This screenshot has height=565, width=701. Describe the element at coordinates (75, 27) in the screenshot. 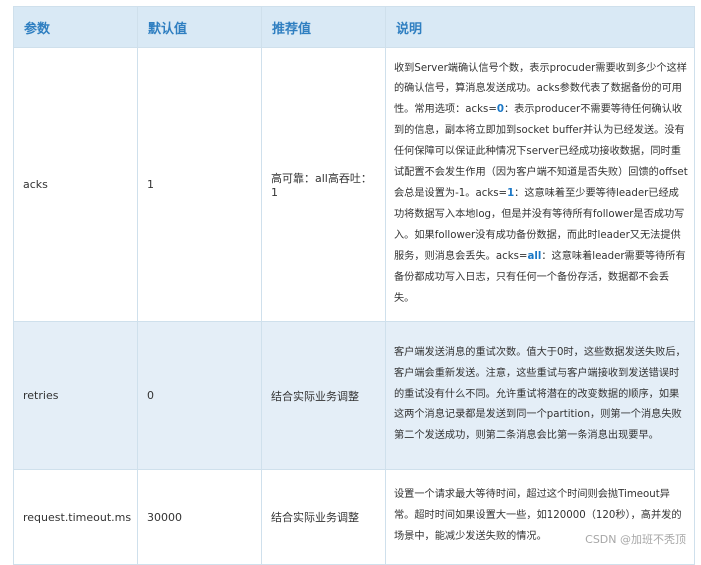

I see `header-param: 参数` at that location.